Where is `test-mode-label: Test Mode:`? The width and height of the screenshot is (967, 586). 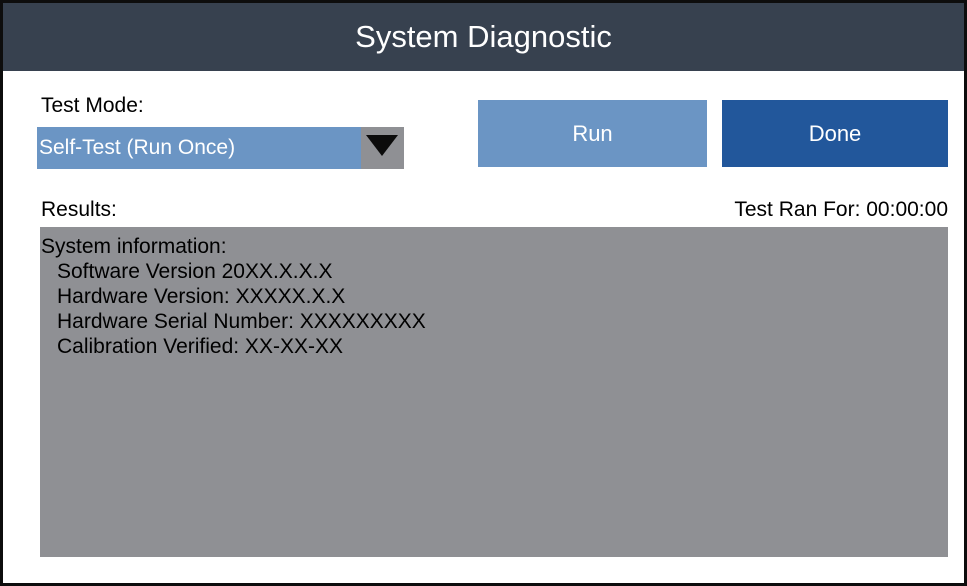
test-mode-label: Test Mode: is located at coordinates (92, 105).